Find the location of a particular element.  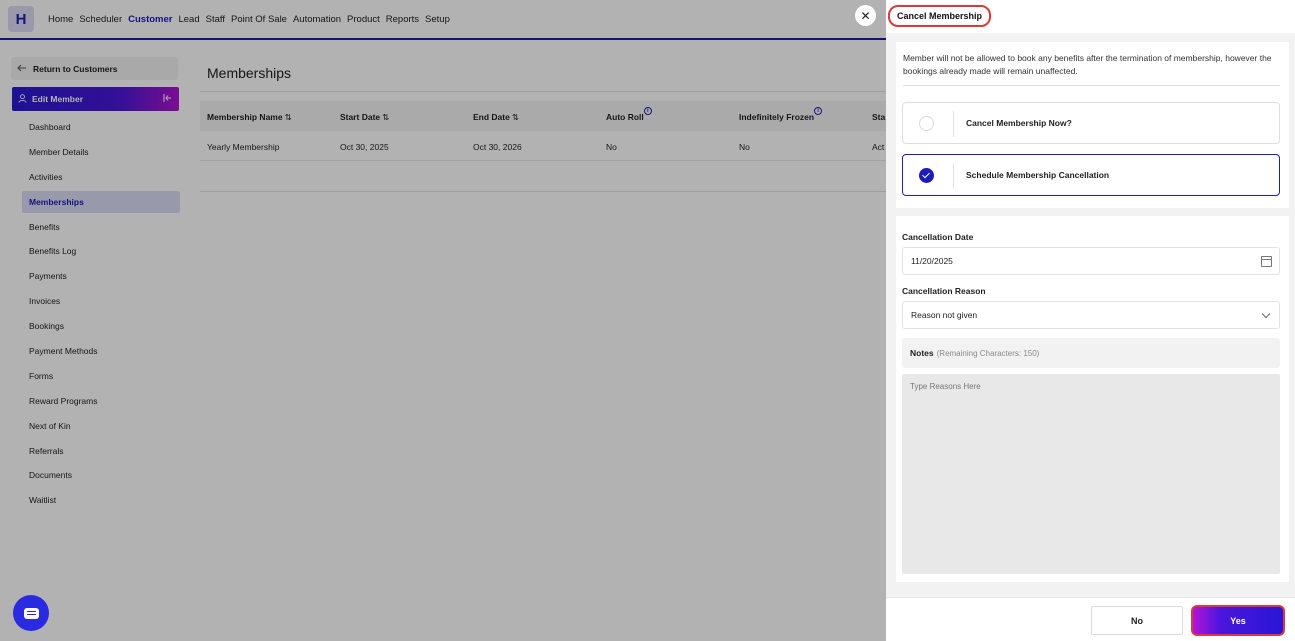

notice-divider is located at coordinates (1091, 85).